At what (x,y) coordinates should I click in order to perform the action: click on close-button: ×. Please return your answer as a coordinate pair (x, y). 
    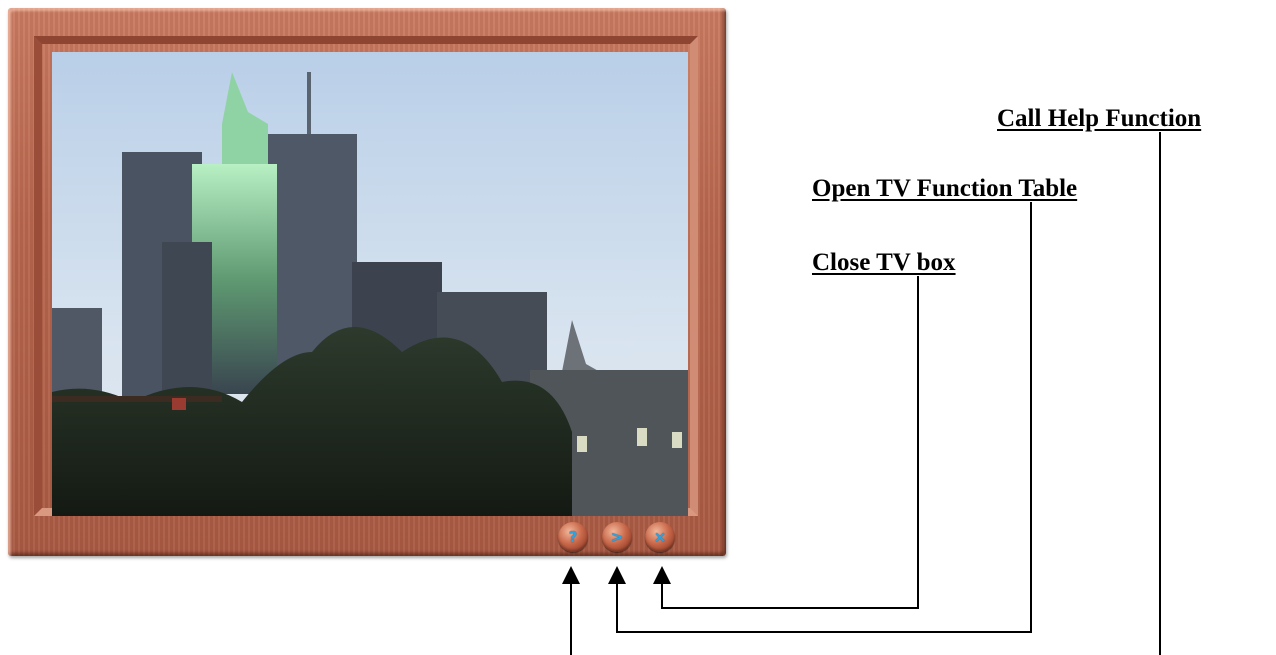
    Looking at the image, I should click on (660, 537).